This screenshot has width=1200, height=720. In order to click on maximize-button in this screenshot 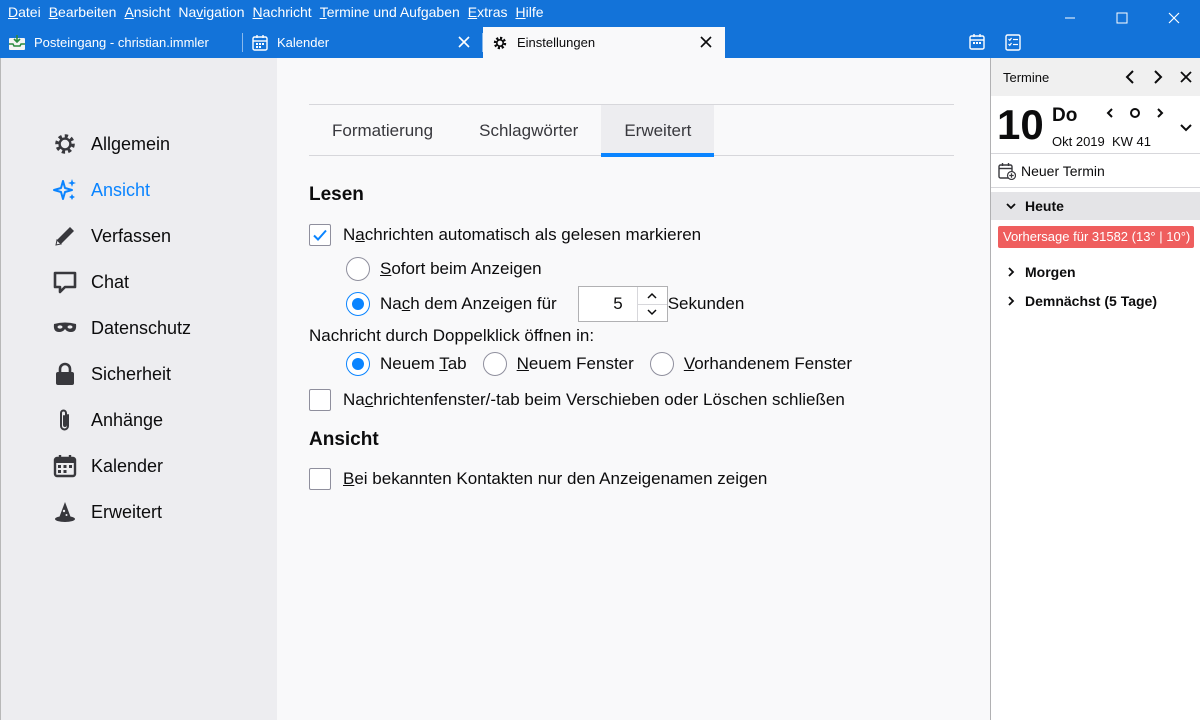, I will do `click(1122, 18)`.